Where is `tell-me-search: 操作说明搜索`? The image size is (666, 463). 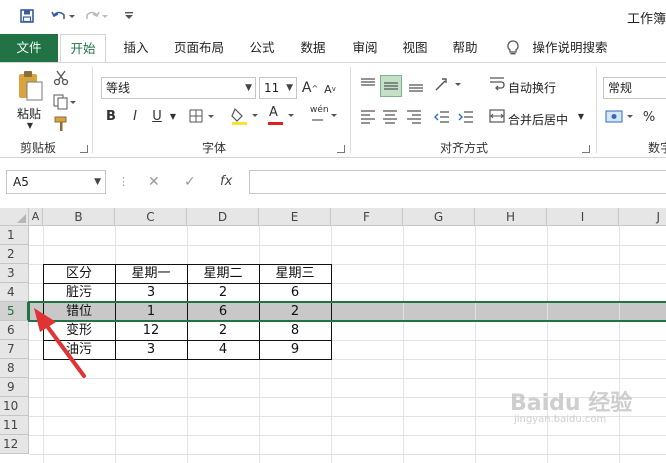 tell-me-search: 操作说明搜索 is located at coordinates (570, 48).